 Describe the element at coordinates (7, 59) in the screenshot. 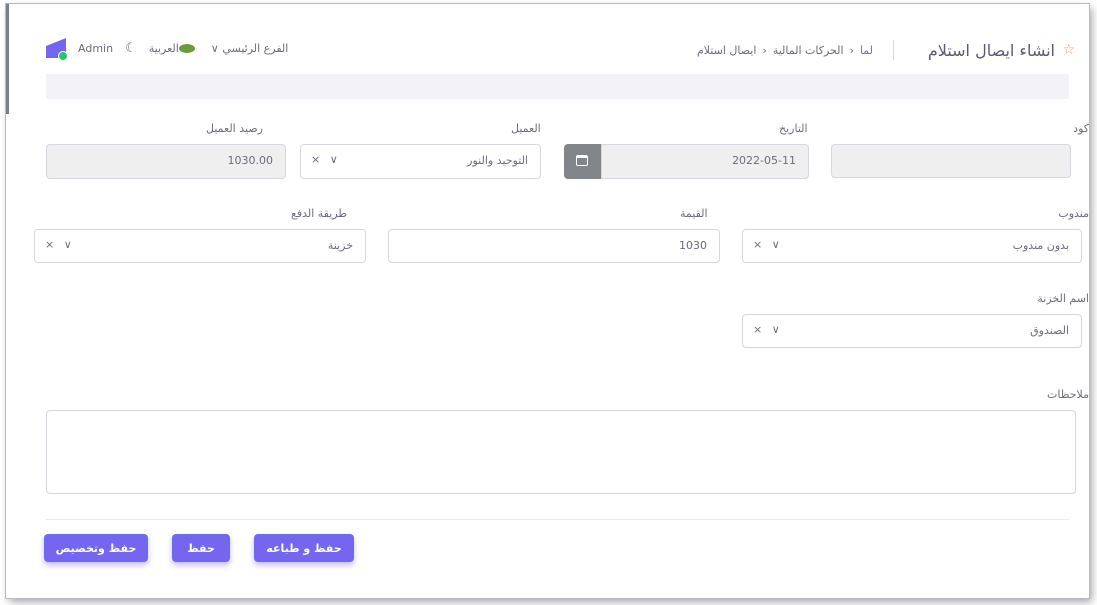

I see `window-edge` at that location.